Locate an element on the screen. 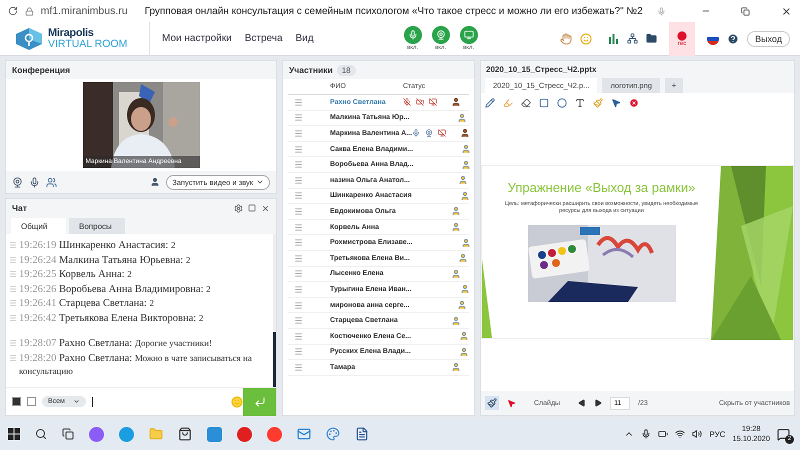 The height and width of the screenshot is (450, 800). add-tab-button: + is located at coordinates (673, 85).